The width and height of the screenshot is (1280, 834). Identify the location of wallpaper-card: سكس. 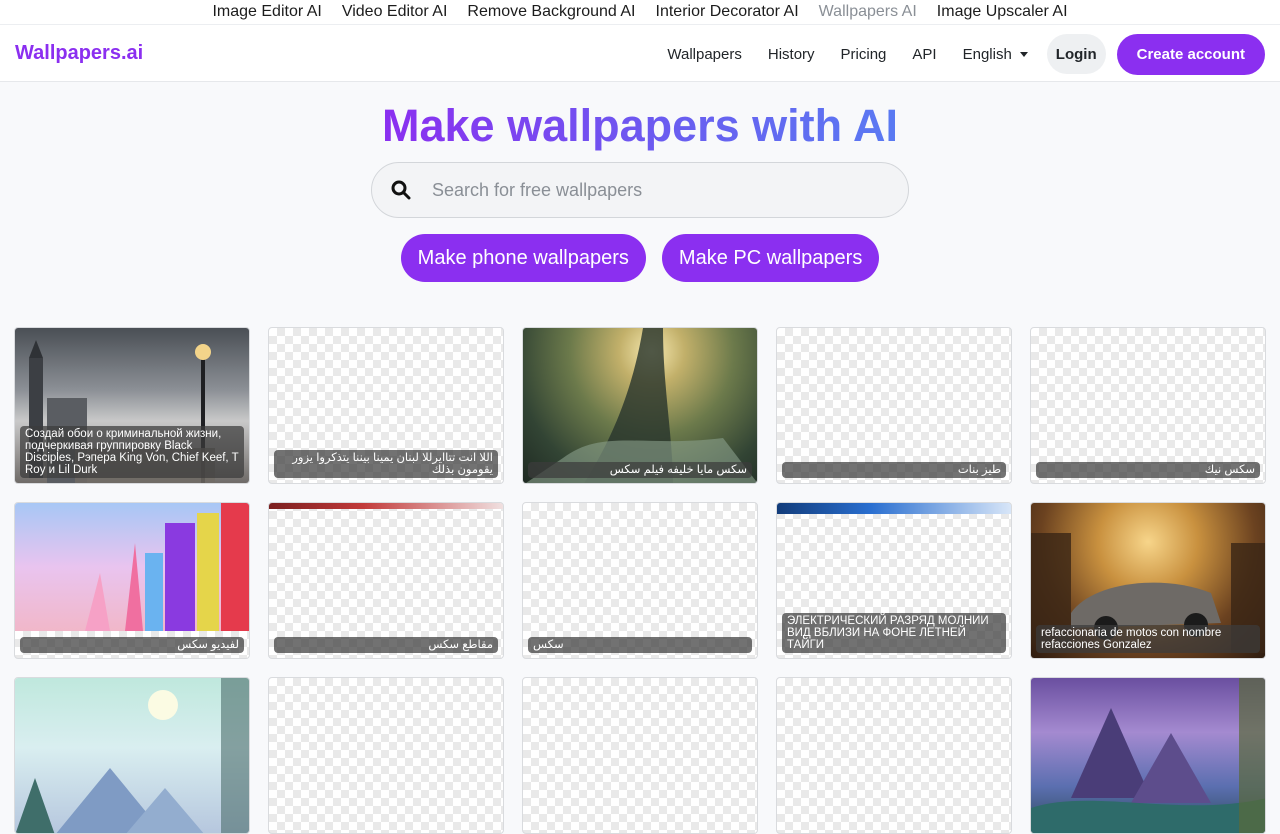
(640, 580).